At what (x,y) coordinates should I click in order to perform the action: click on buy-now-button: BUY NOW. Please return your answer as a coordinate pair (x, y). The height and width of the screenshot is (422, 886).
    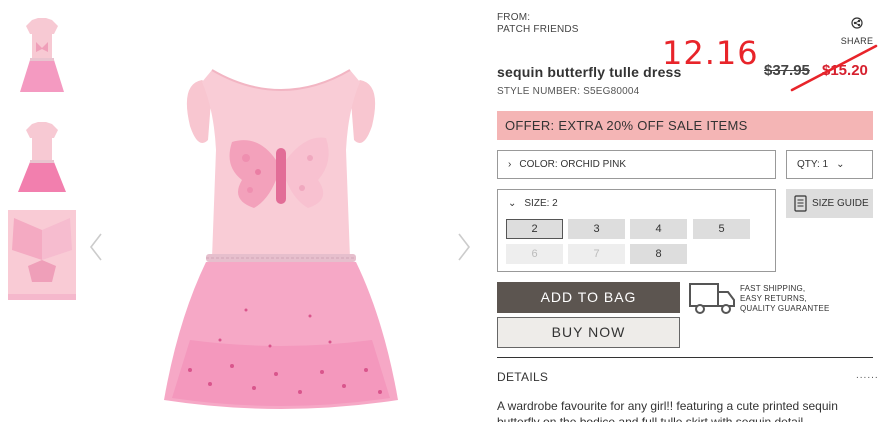
    Looking at the image, I should click on (588, 332).